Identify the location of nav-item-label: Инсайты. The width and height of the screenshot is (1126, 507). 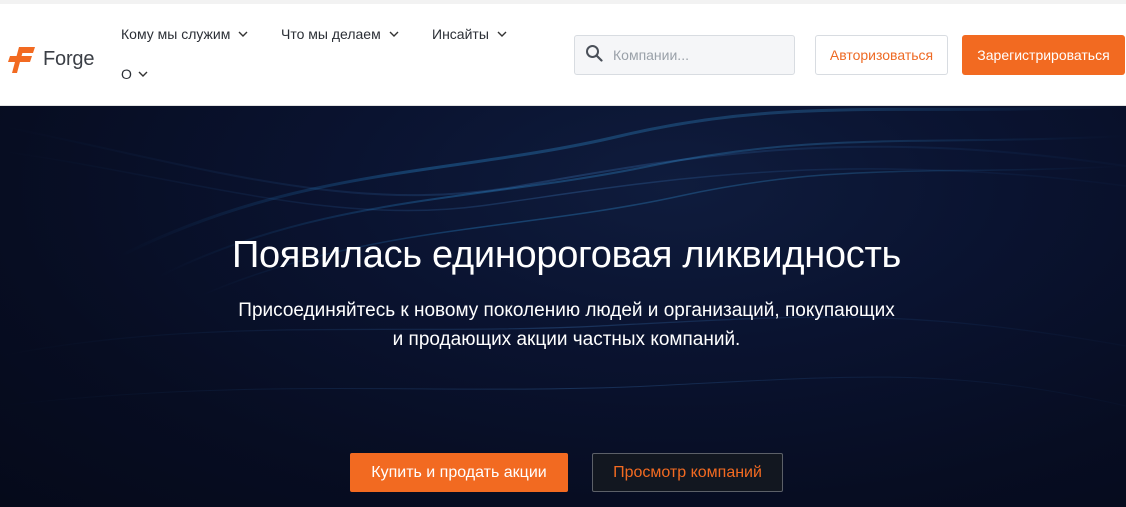
(460, 34).